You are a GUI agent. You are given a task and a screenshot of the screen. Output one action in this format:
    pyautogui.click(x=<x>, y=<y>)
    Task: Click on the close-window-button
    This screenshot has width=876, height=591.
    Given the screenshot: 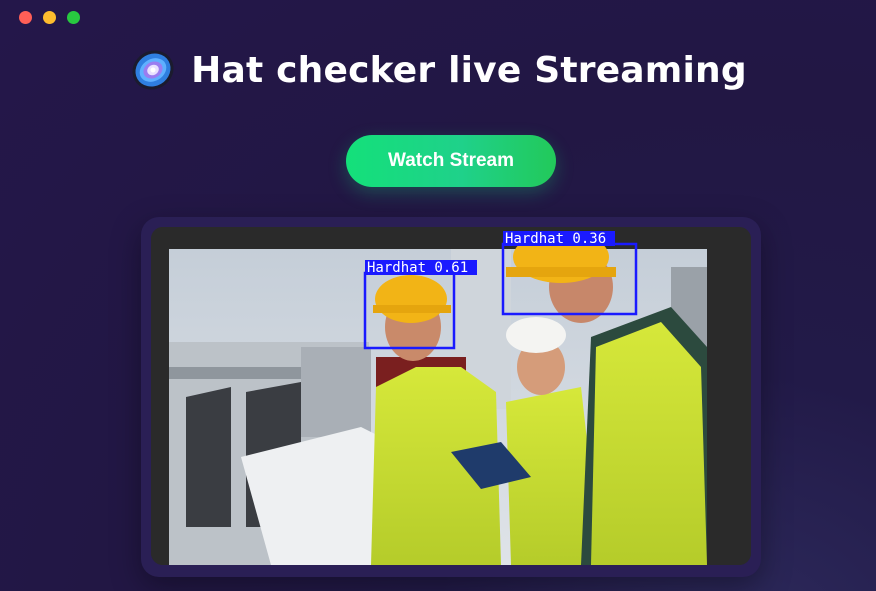 What is the action you would take?
    pyautogui.click(x=25, y=17)
    